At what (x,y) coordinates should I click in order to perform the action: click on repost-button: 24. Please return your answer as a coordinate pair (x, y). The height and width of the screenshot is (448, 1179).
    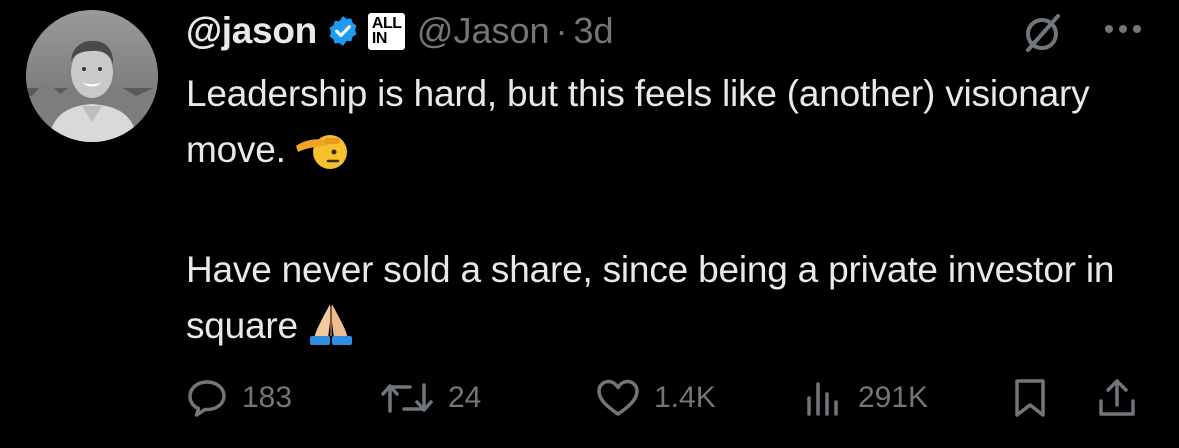
    Looking at the image, I should click on (430, 398).